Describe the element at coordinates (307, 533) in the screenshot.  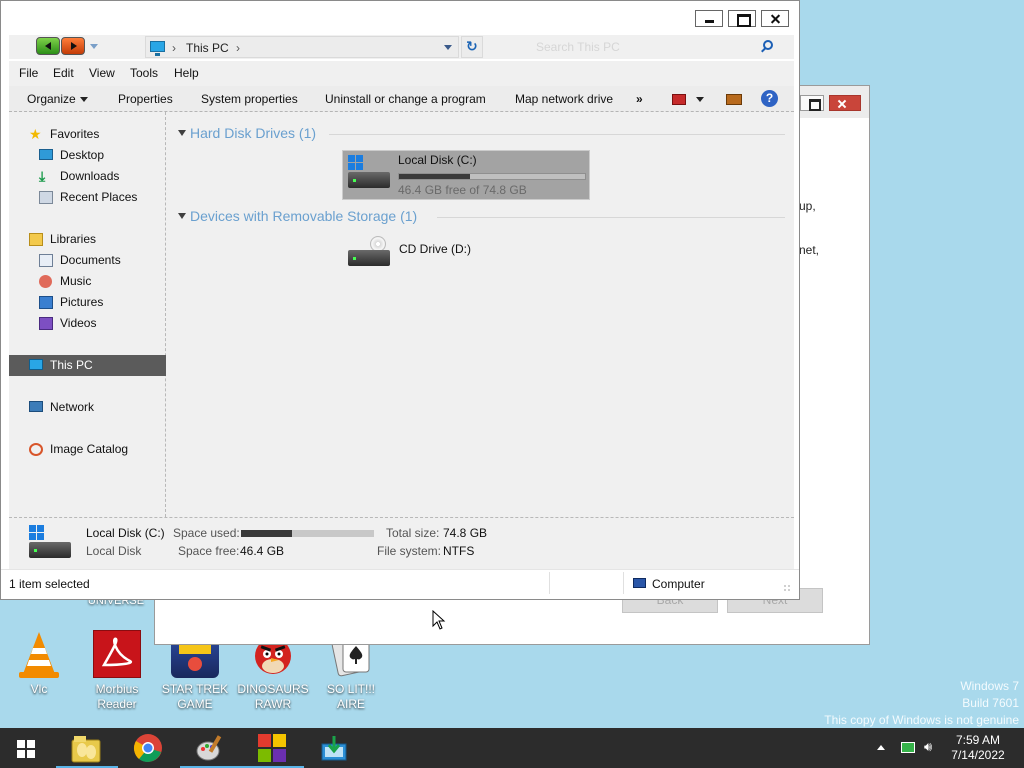
I see `space-used-bar` at that location.